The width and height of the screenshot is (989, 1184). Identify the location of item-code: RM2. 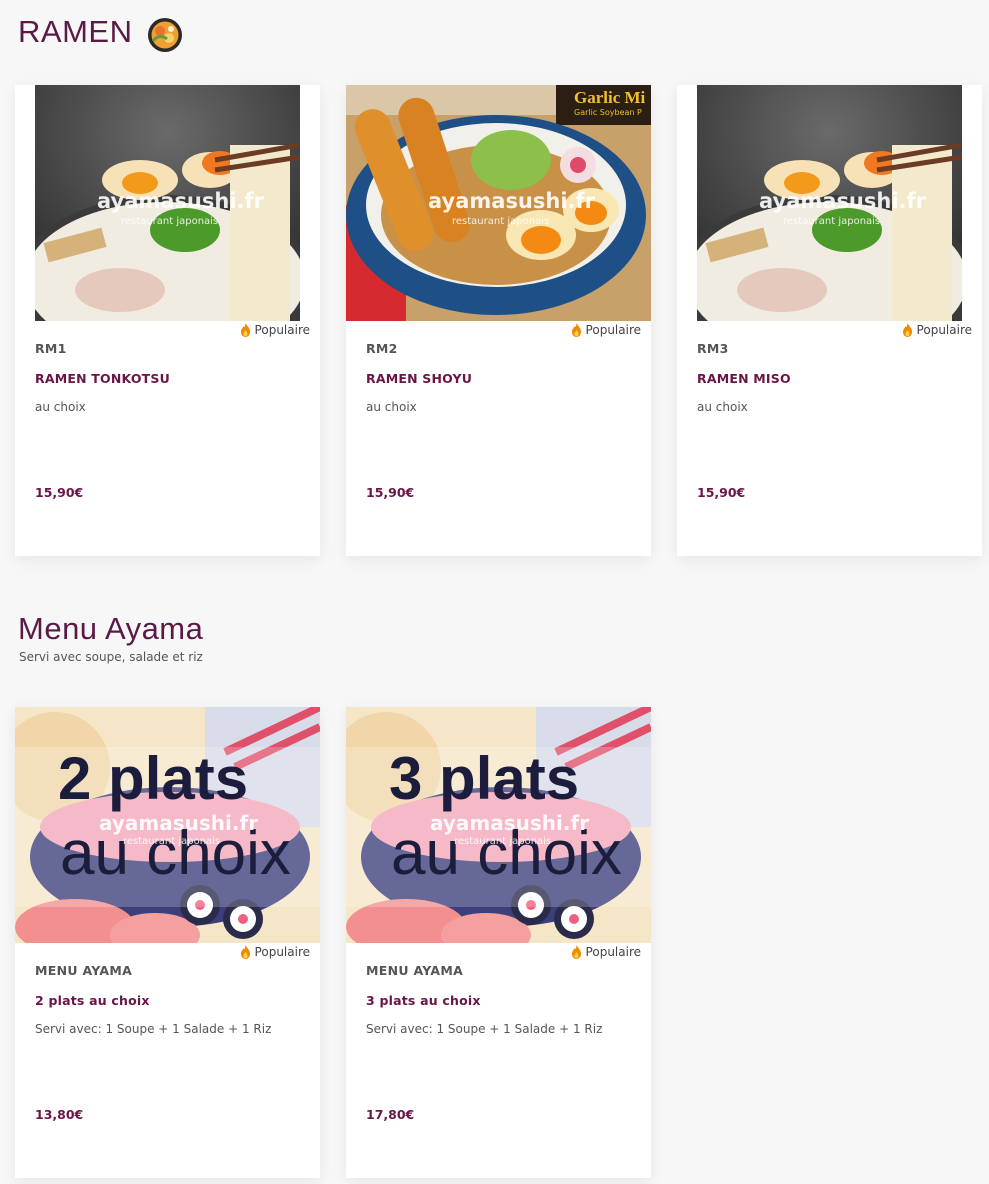
(382, 348).